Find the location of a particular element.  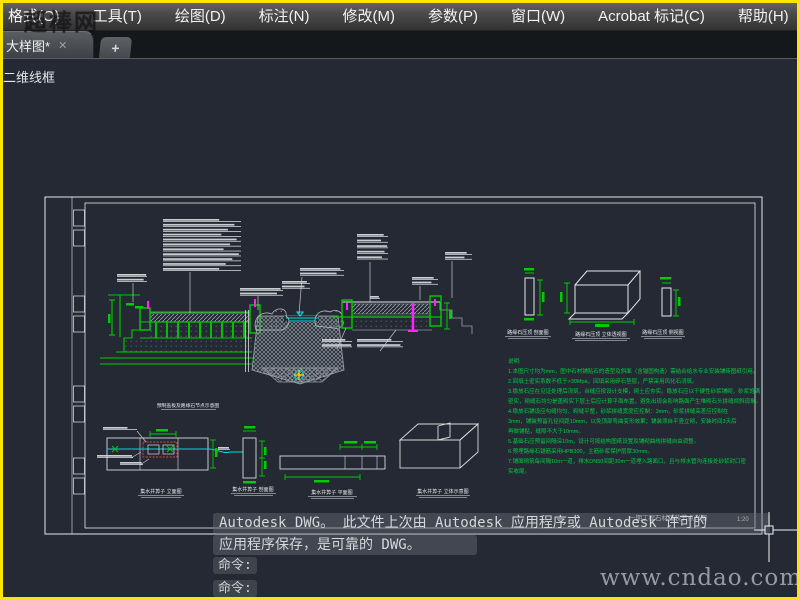

svg-text: 集水井箅子 立面图 is located at coordinates (160, 491).